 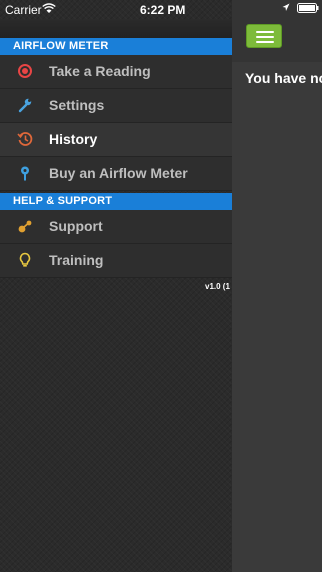 What do you see at coordinates (100, 71) in the screenshot?
I see `menu-item-label: Take a Reading` at bounding box center [100, 71].